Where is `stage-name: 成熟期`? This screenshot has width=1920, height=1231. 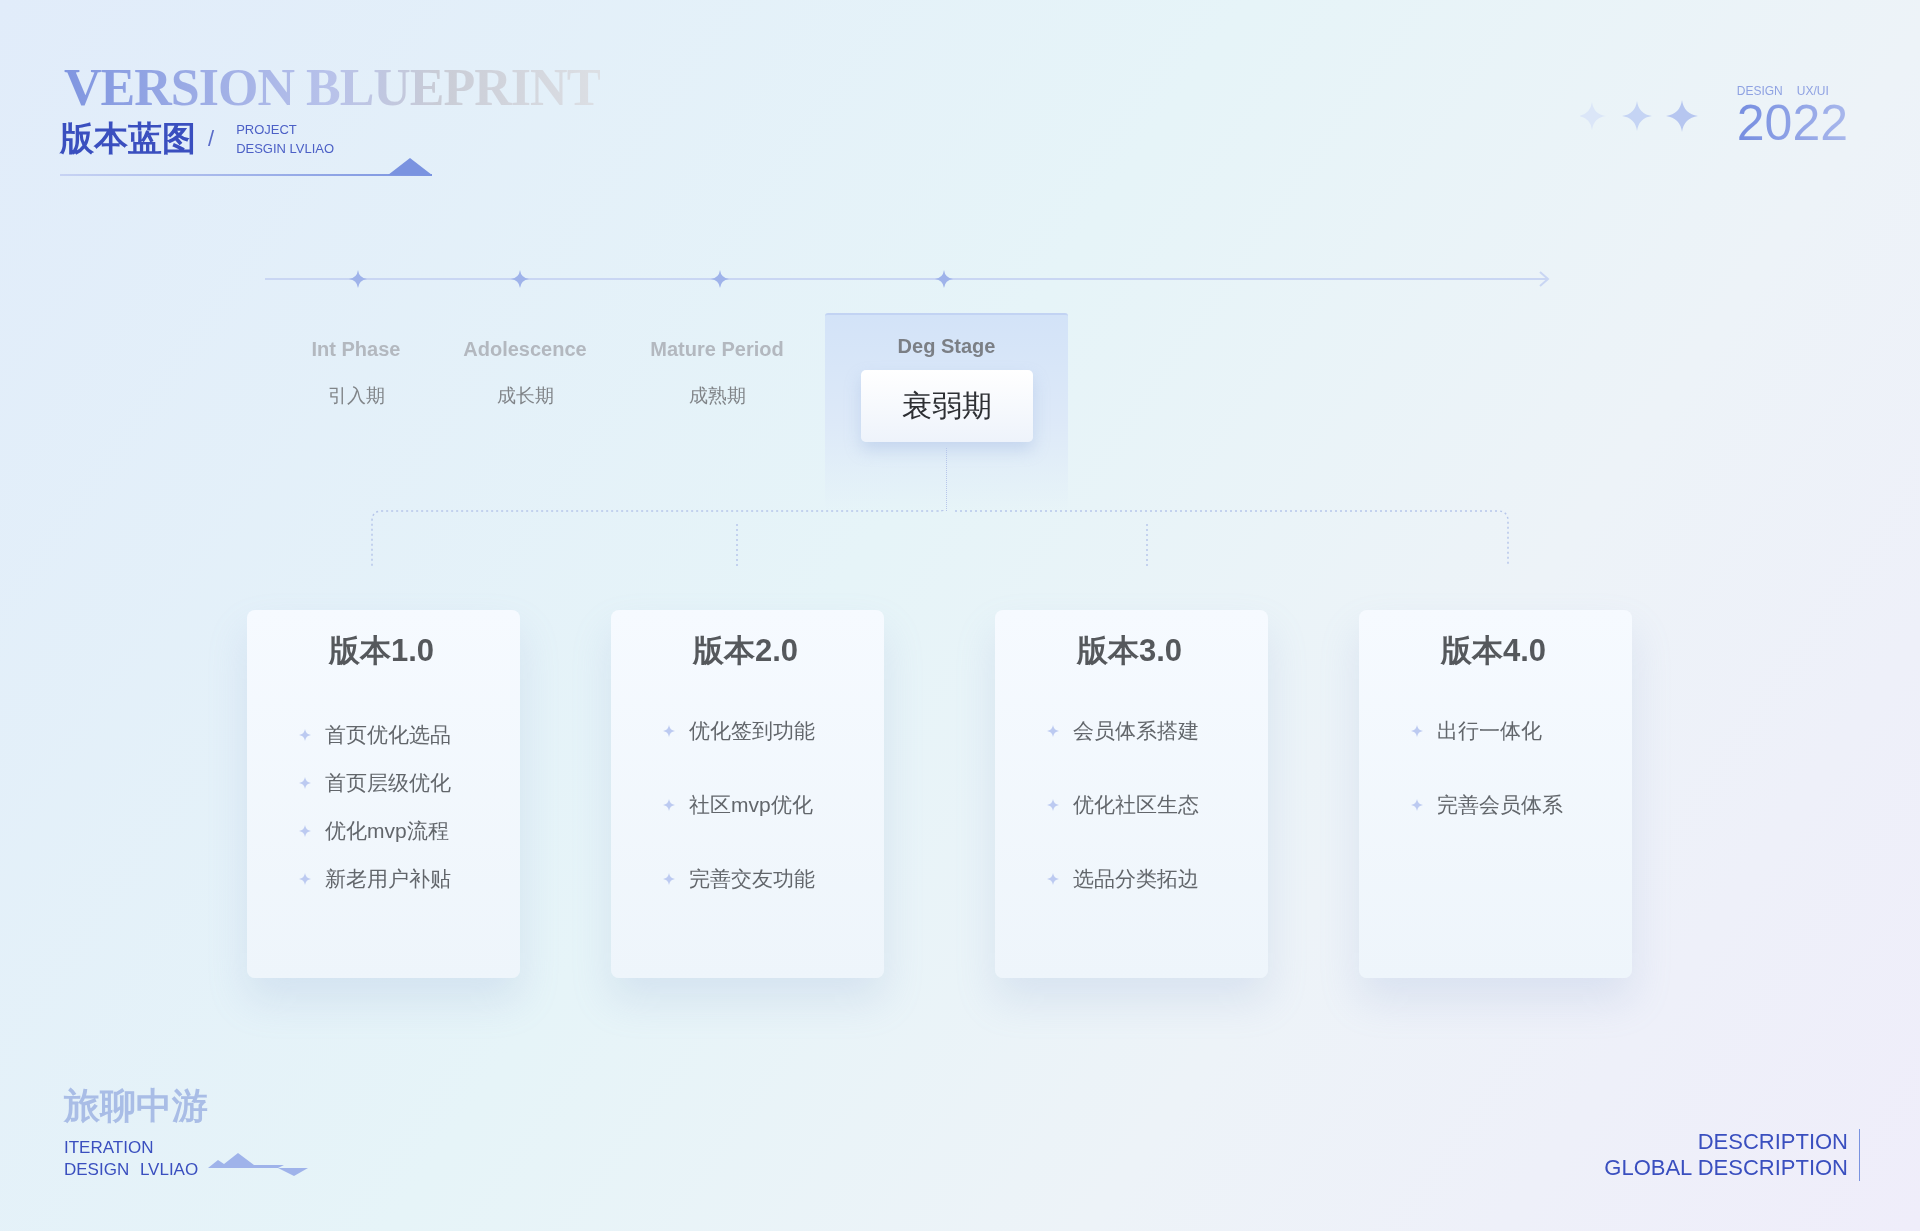 stage-name: 成熟期 is located at coordinates (717, 396).